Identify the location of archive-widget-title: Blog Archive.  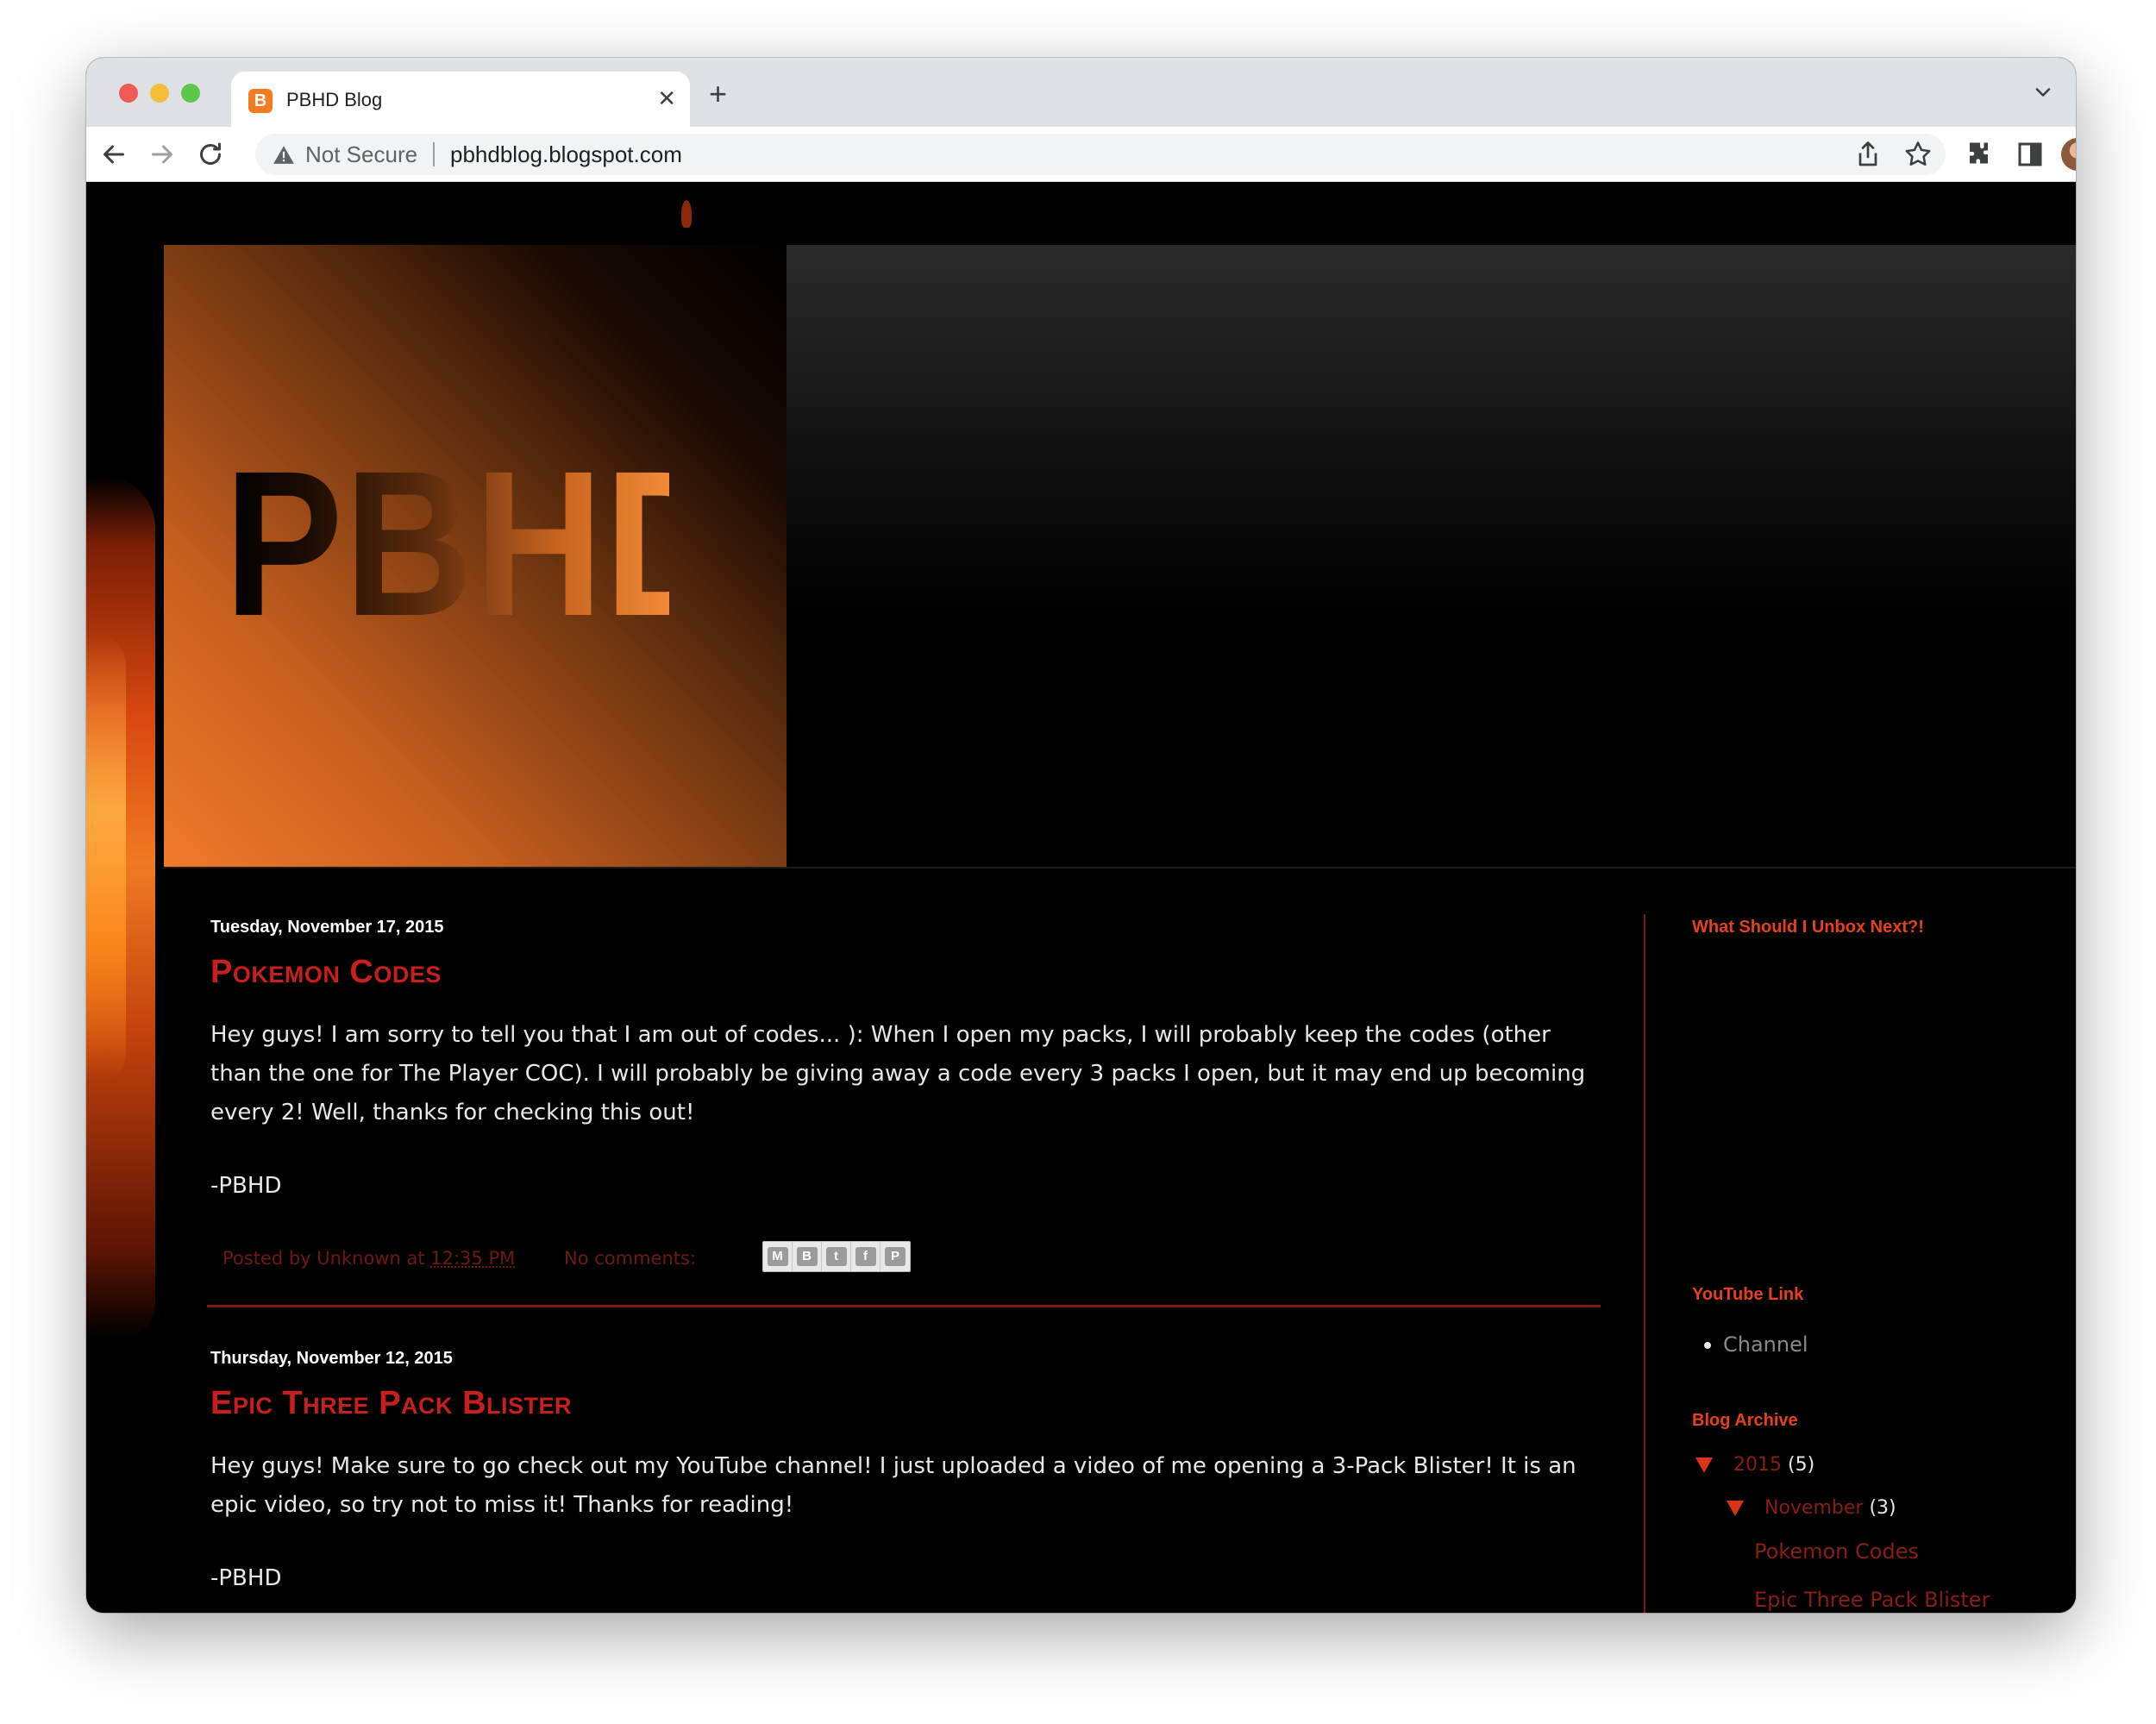
(1745, 1420).